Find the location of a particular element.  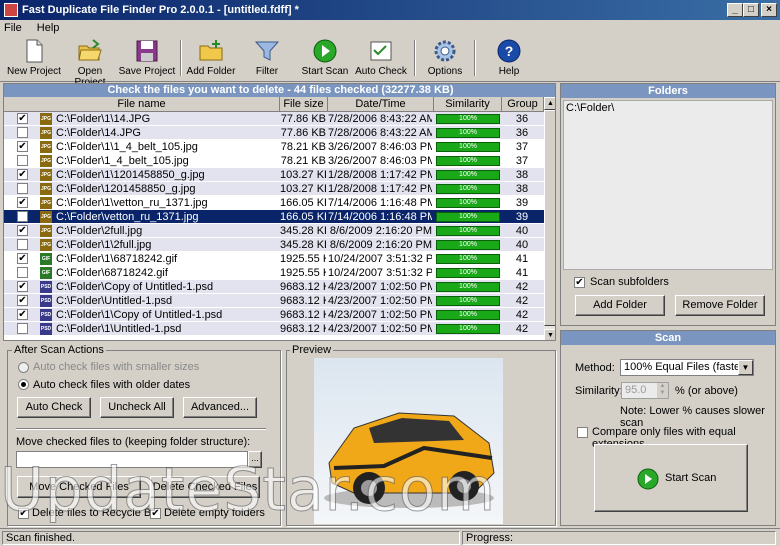

start-scan-toolbar-button: Start Scan is located at coordinates (325, 59).